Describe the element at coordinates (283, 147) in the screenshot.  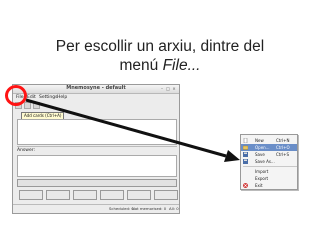
I see `file-menu-open-shortcut: Ctrl+O` at that location.